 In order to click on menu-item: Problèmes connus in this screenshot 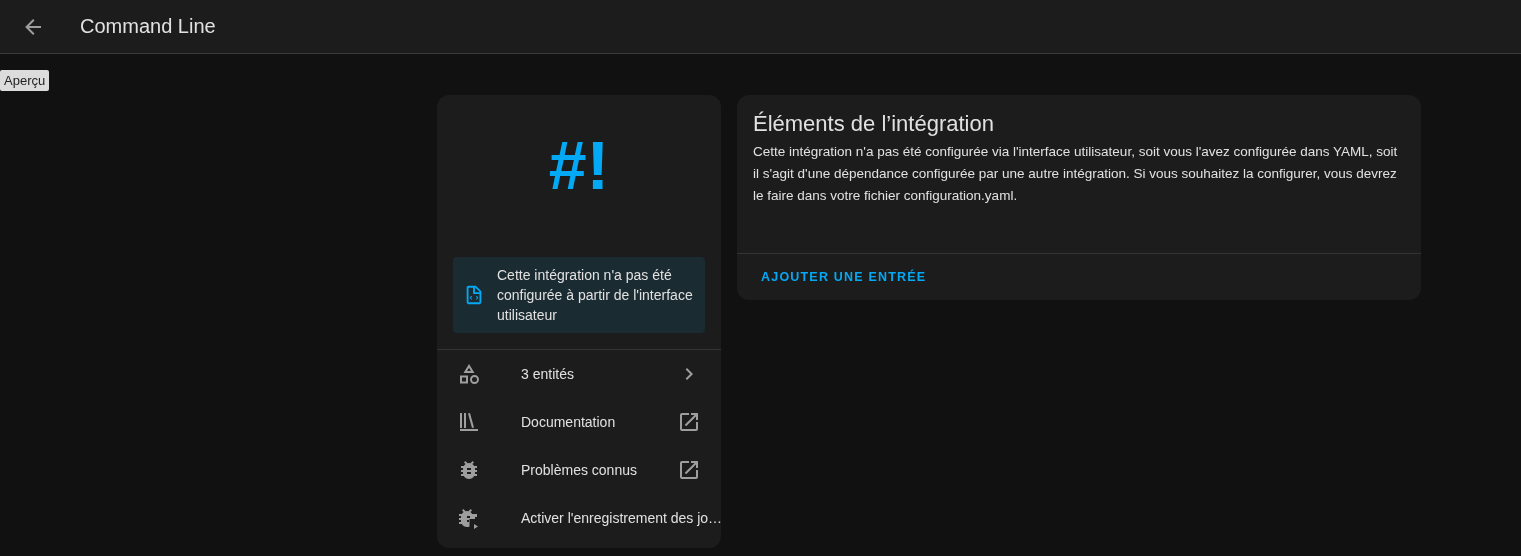, I will do `click(579, 470)`.